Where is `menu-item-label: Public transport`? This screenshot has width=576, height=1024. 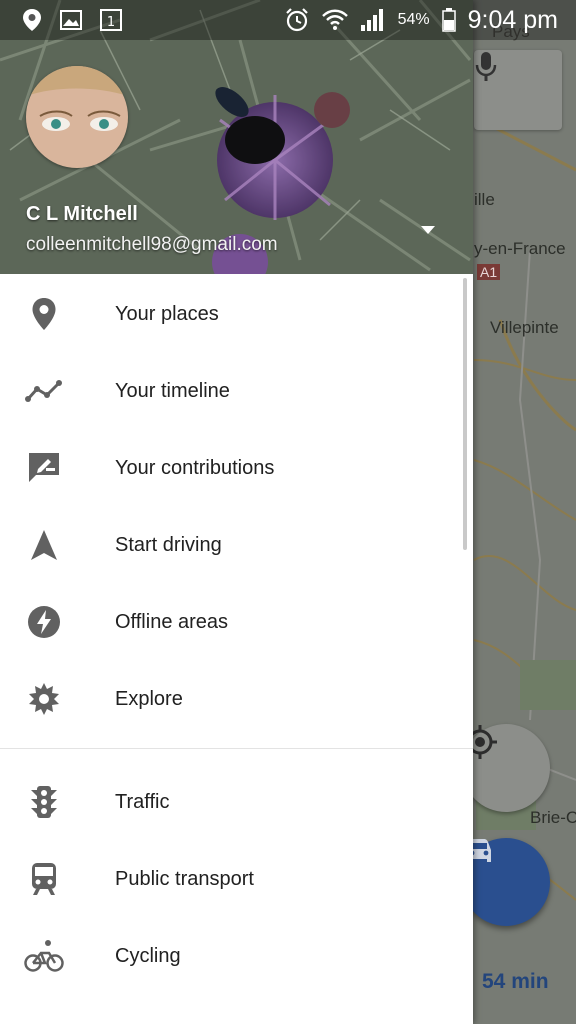 menu-item-label: Public transport is located at coordinates (184, 878).